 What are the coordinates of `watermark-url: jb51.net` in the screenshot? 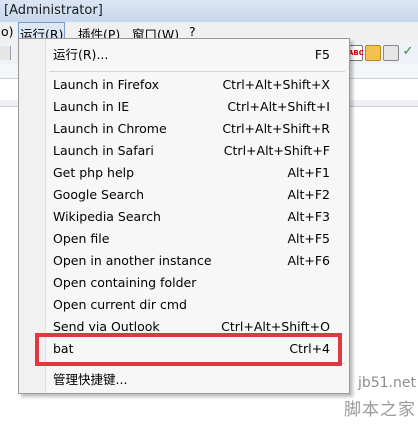 It's located at (386, 383).